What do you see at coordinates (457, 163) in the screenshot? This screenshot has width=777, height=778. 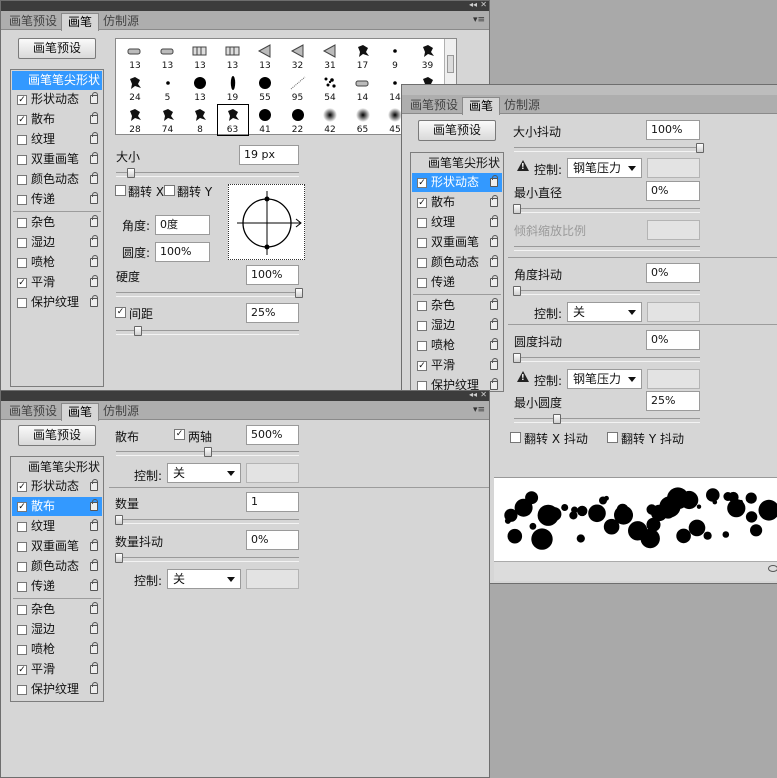 I see `sidebar-item-brush-tip-shape: 画笔笔尖形状` at bounding box center [457, 163].